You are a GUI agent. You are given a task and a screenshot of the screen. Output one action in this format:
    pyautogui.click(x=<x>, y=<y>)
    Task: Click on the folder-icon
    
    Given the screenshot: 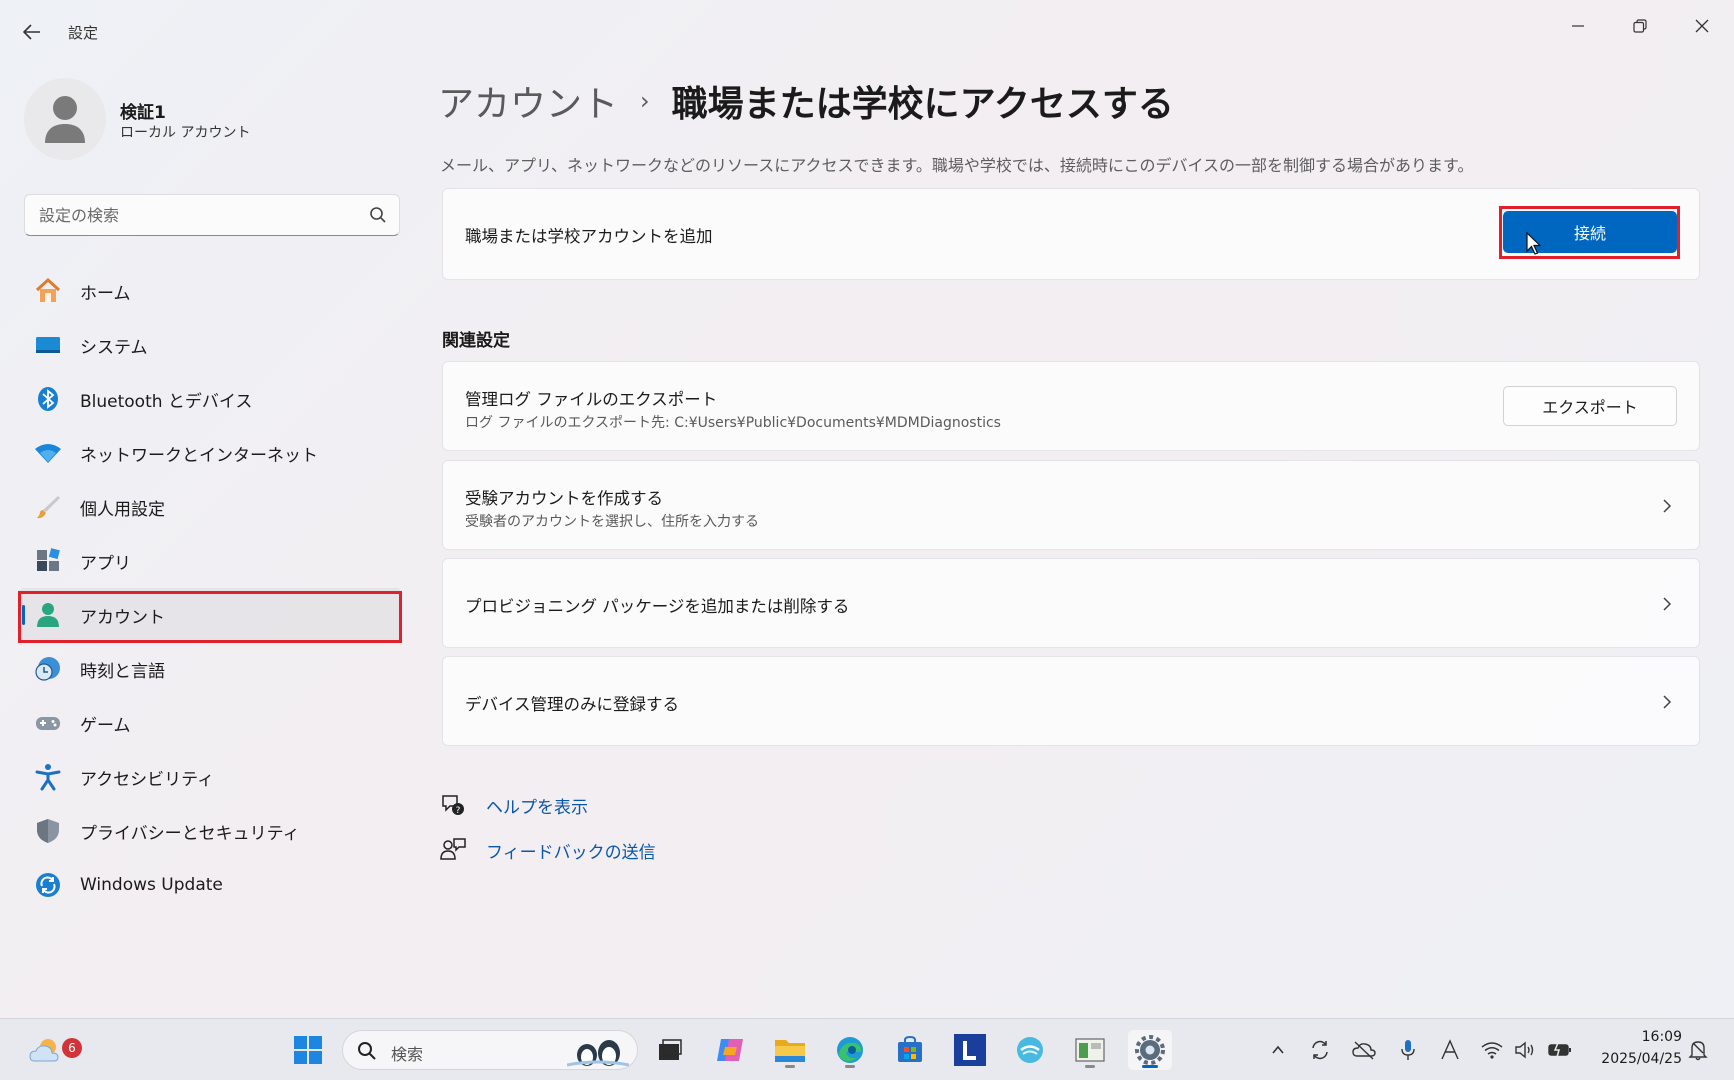 What is the action you would take?
    pyautogui.click(x=790, y=1051)
    